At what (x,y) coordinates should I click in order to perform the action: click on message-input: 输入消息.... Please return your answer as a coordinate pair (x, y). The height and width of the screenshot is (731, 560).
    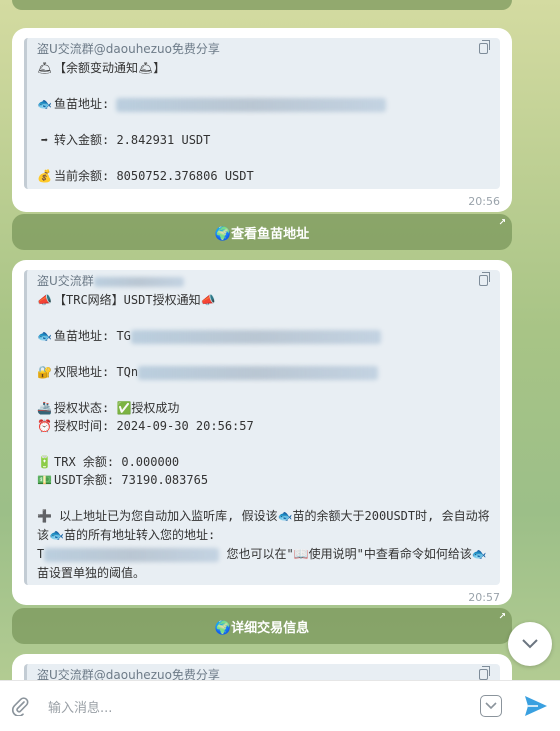
    Looking at the image, I should click on (264, 706).